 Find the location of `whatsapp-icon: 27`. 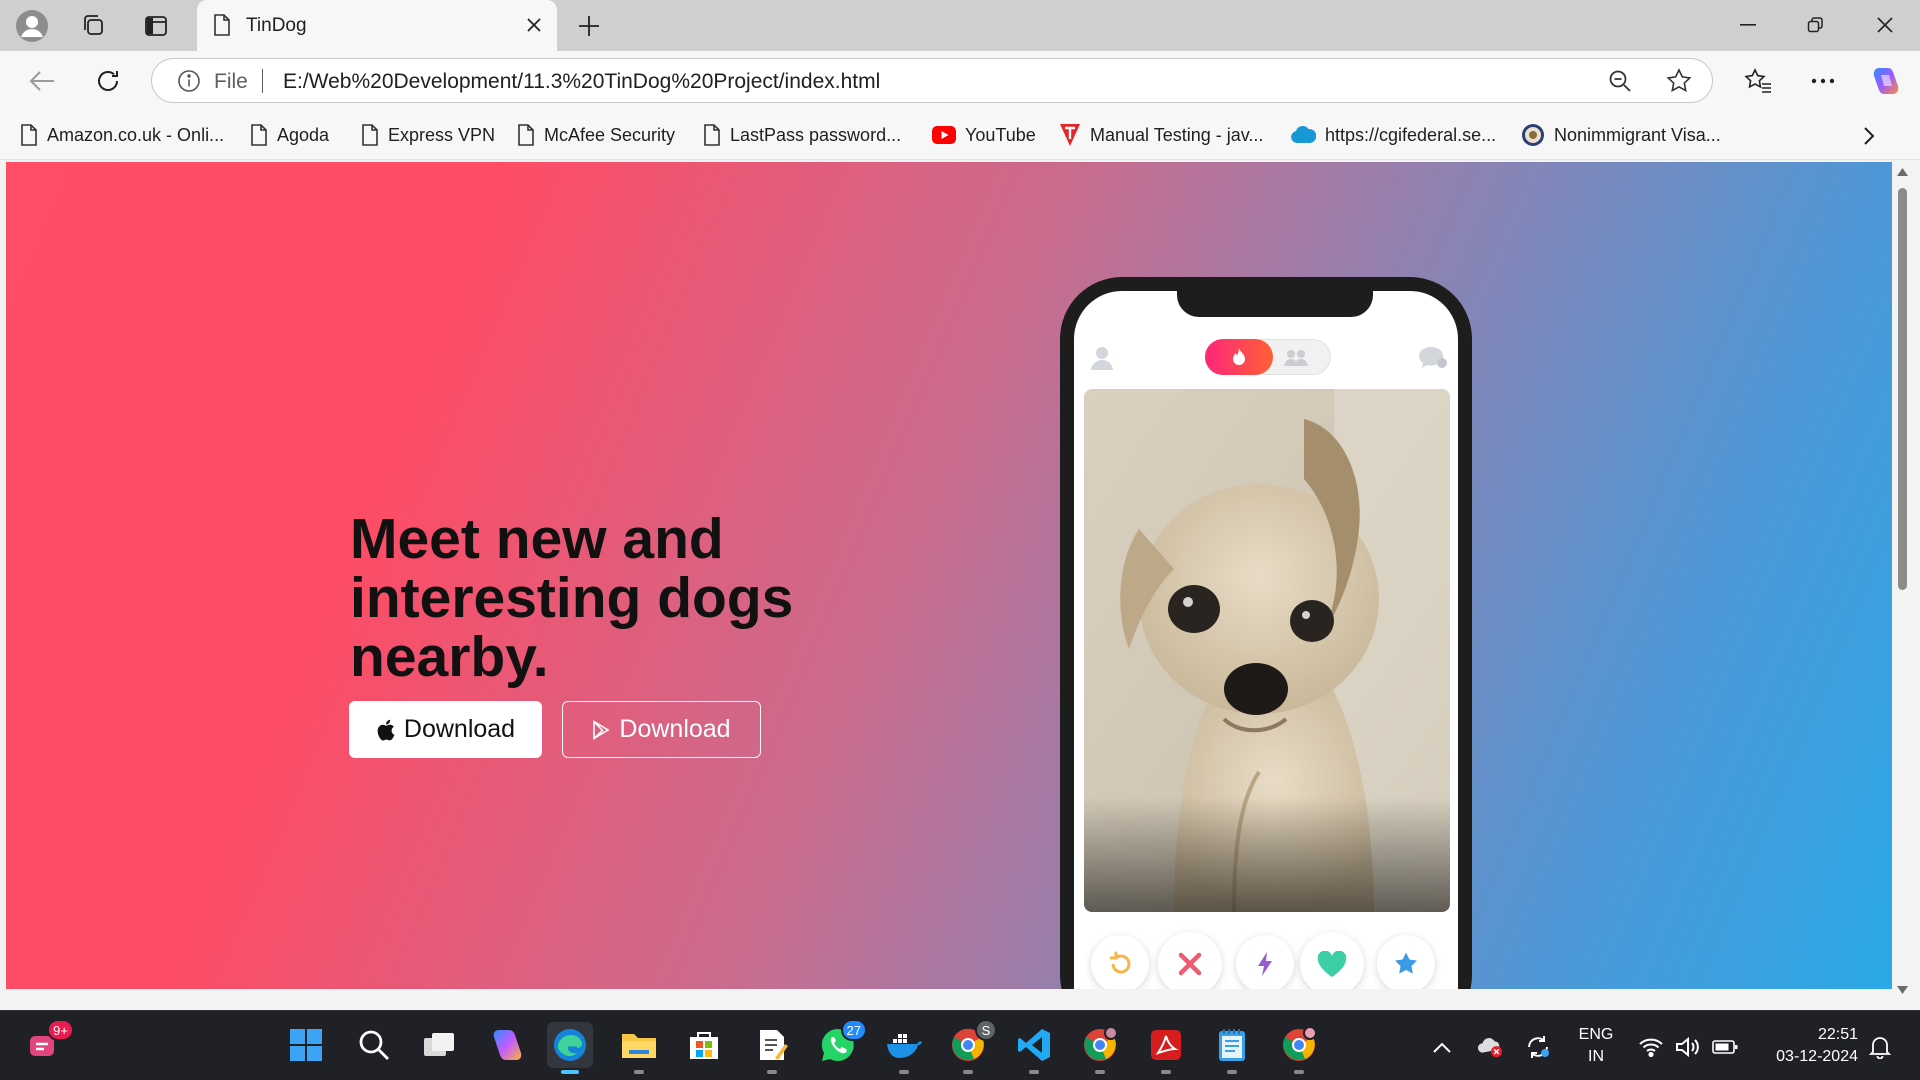

whatsapp-icon: 27 is located at coordinates (841, 1043).